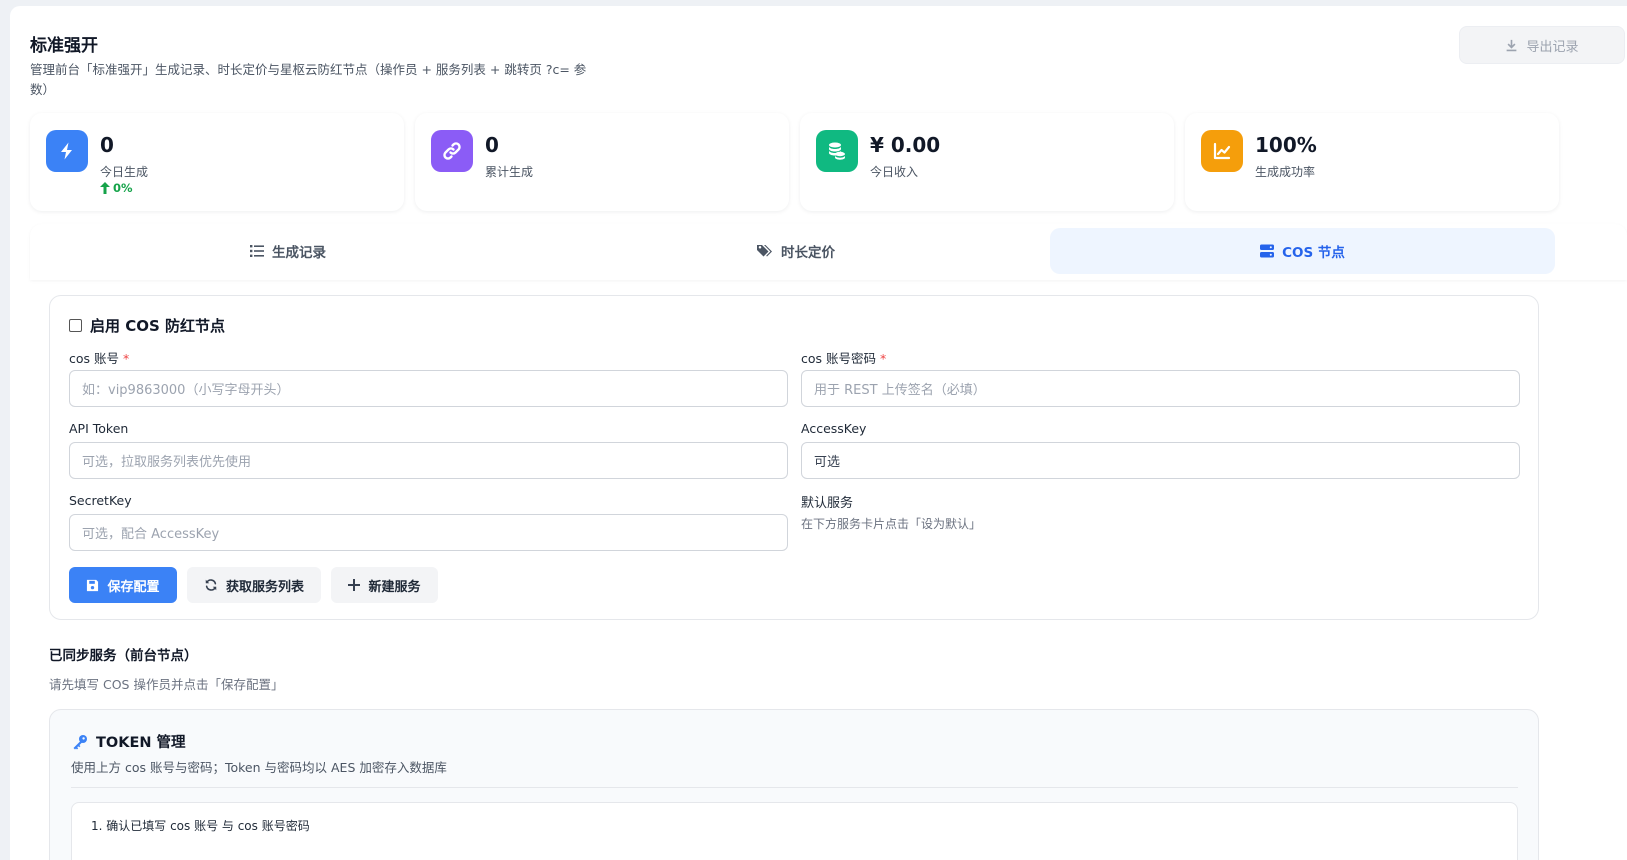 The width and height of the screenshot is (1627, 860). I want to click on stat-value: 100%, so click(1286, 145).